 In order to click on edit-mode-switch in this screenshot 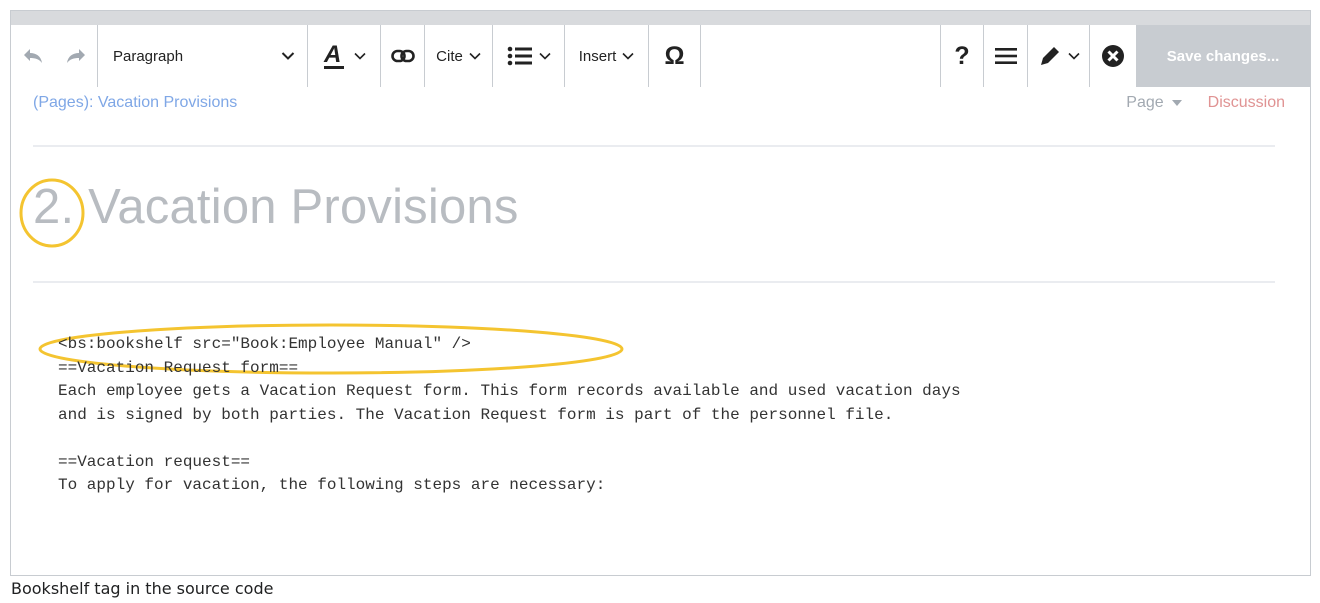, I will do `click(1059, 56)`.